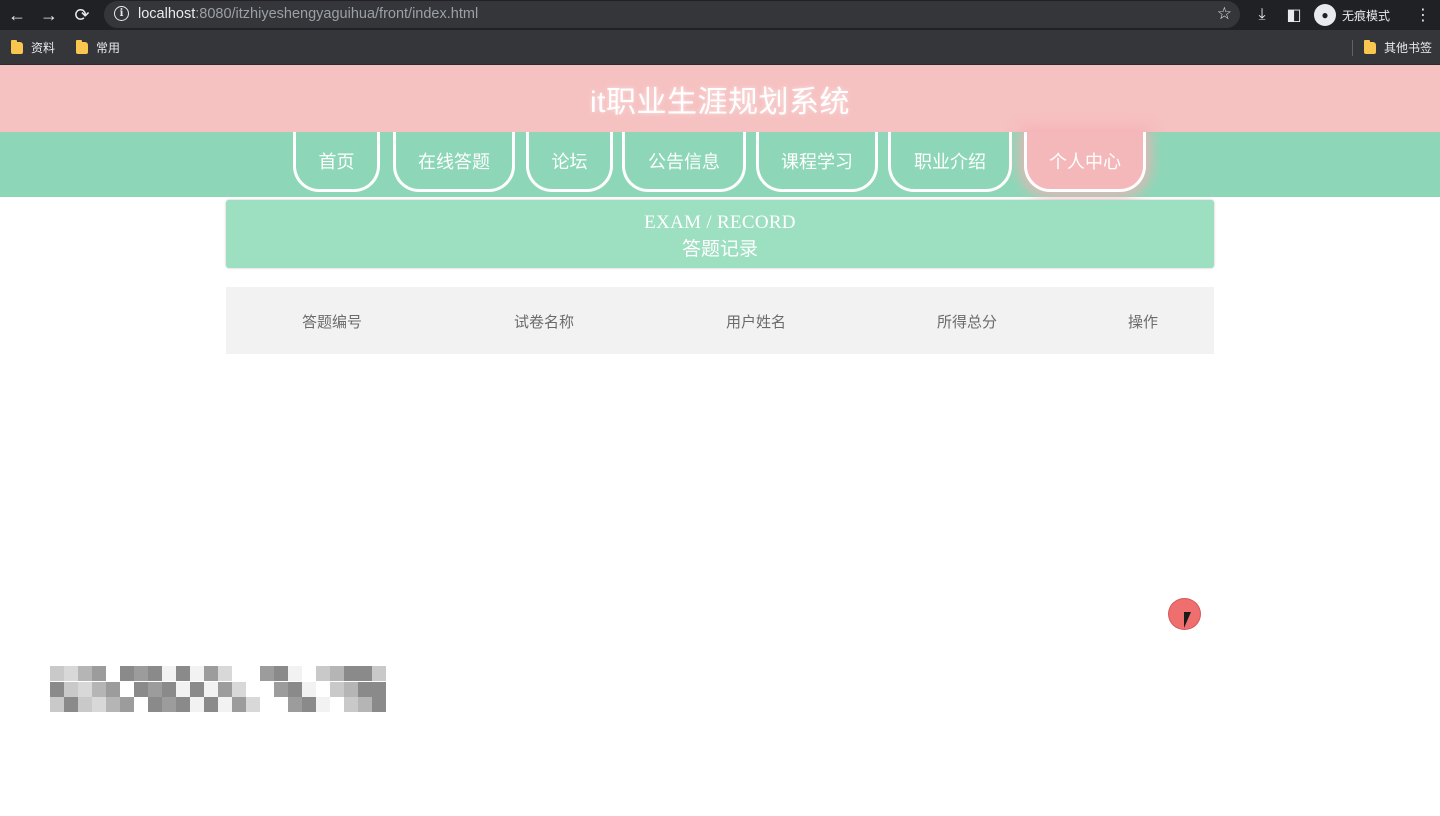 This screenshot has height=816, width=1440. Describe the element at coordinates (219, 689) in the screenshot. I see `pixelated-redaction` at that location.